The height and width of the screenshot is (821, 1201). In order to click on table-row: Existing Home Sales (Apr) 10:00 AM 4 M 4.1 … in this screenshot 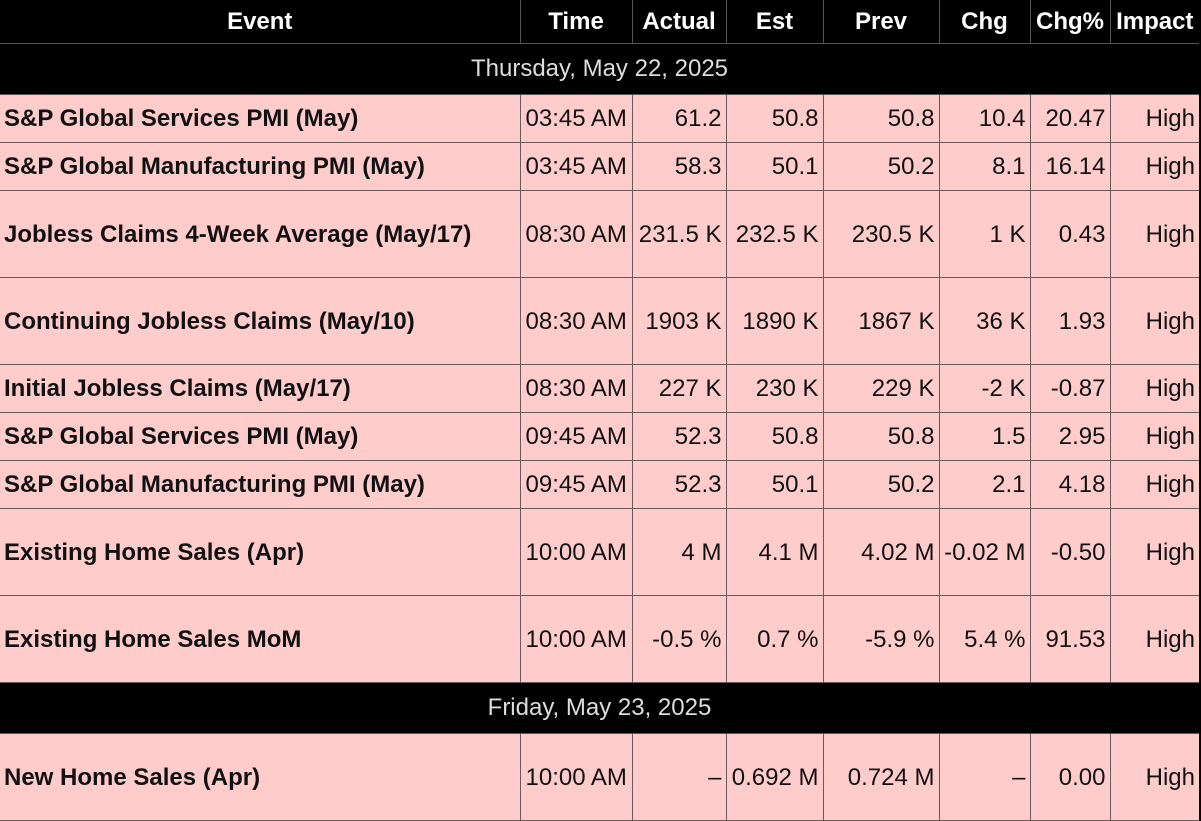, I will do `click(599, 552)`.